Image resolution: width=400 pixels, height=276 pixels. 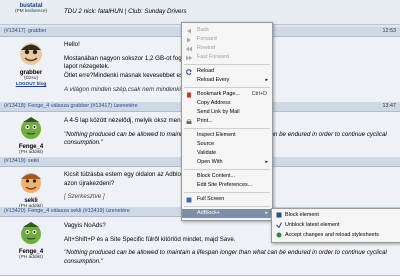 What do you see at coordinates (312, 225) in the screenshot?
I see `menu-label: Unblock latest element` at bounding box center [312, 225].